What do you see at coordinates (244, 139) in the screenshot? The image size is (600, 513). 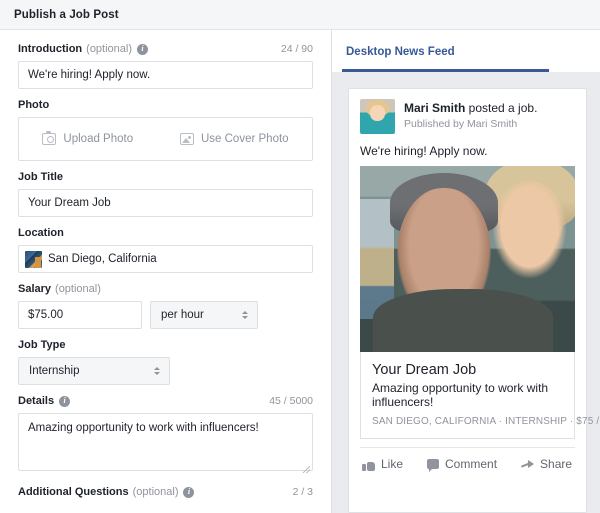 I see `use-cover-photo-label: Use Cover Photo` at bounding box center [244, 139].